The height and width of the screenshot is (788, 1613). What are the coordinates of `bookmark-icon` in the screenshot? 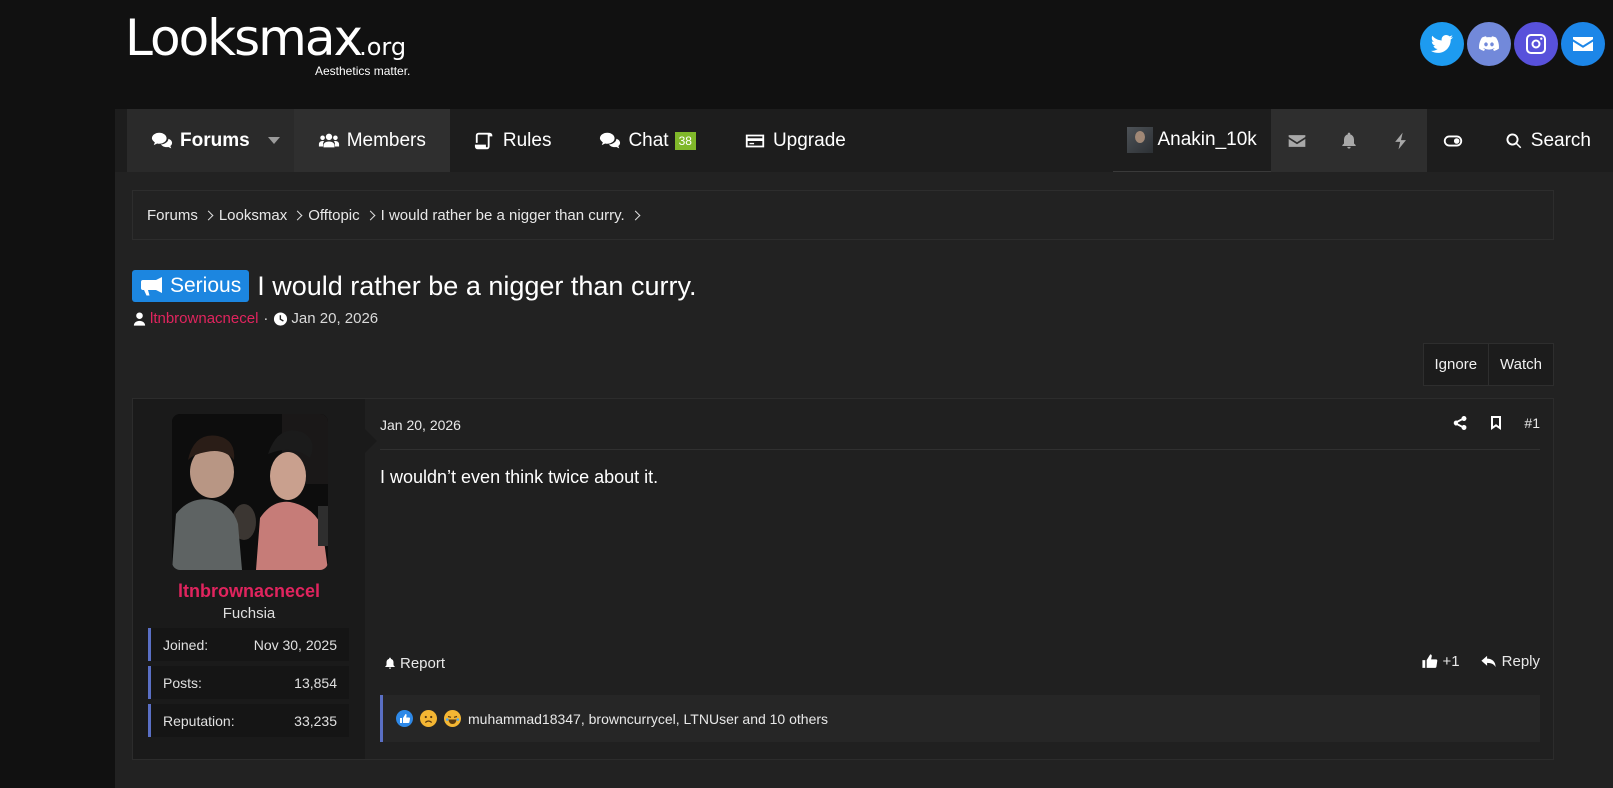 It's located at (1496, 423).